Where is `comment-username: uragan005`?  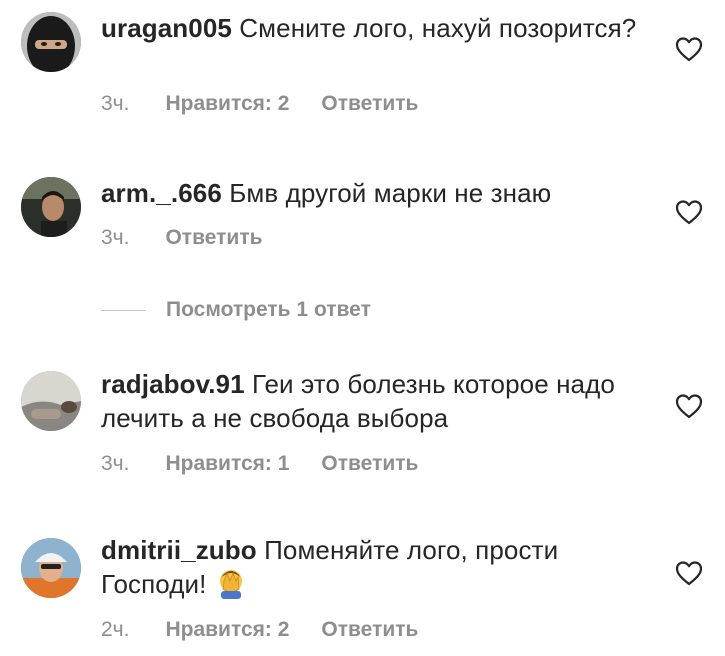 comment-username: uragan005 is located at coordinates (166, 28).